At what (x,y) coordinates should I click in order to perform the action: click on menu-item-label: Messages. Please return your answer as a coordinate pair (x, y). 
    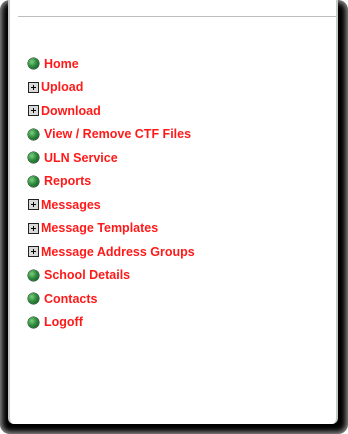
    Looking at the image, I should click on (71, 205).